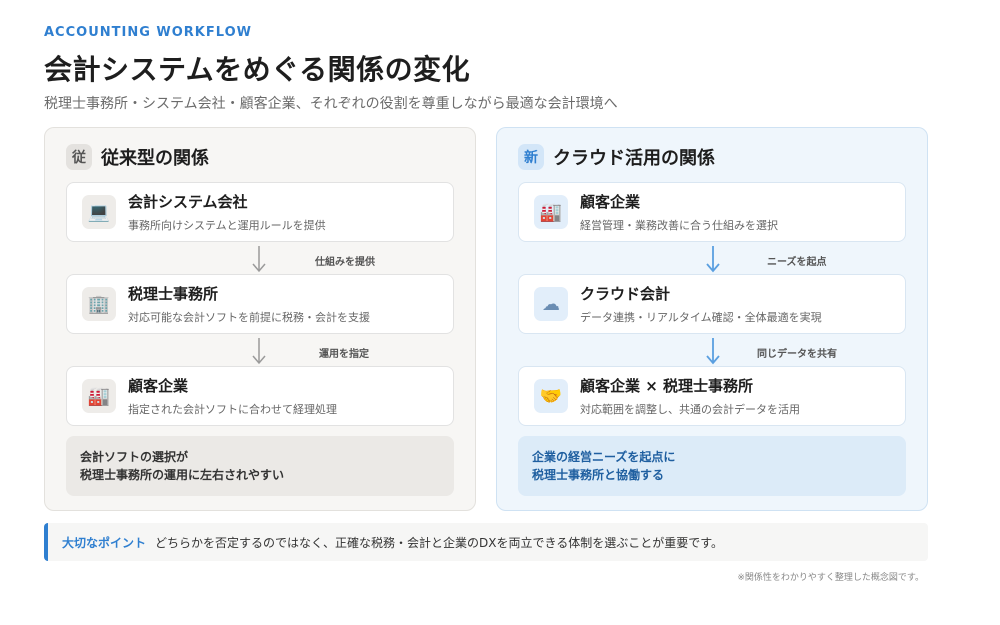 This screenshot has width=1000, height=625. I want to click on card-description: 指定された会計ソフトに合わせて経理処理, so click(232, 409).